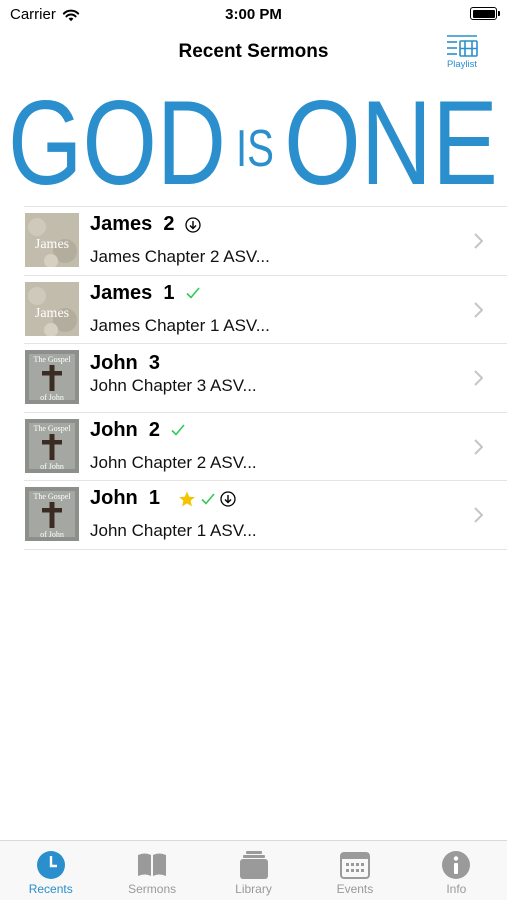  Describe the element at coordinates (355, 889) in the screenshot. I see `tab-label: Events` at that location.